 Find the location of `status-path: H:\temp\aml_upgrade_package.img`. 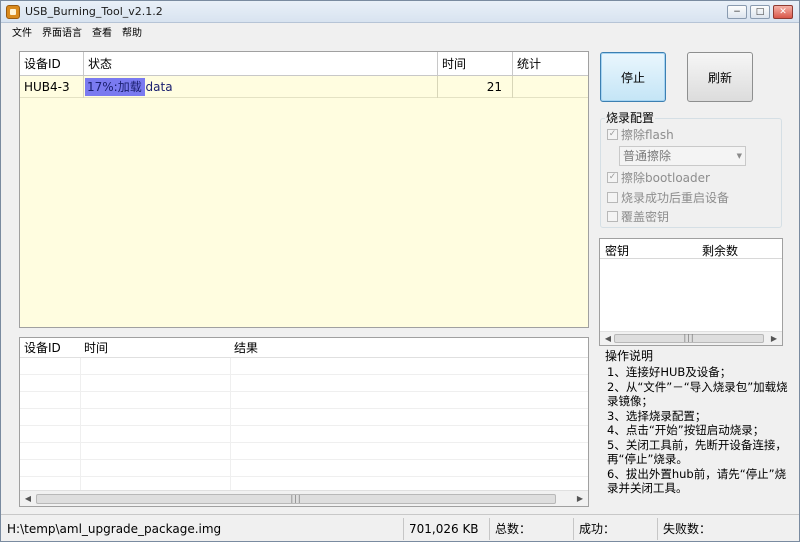

status-path: H:\temp\aml_upgrade_package.img is located at coordinates (114, 529).